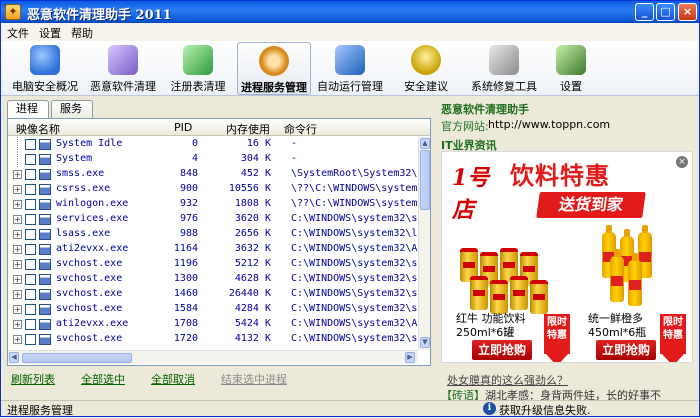 The width and height of the screenshot is (700, 418). What do you see at coordinates (173, 379) in the screenshot?
I see `deselect-all-link: 全部取消` at bounding box center [173, 379].